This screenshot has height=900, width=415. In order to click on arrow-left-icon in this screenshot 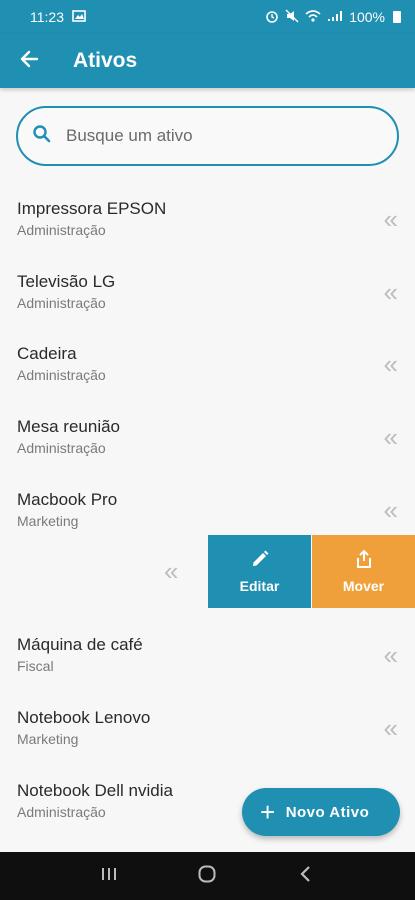, I will do `click(29, 61)`.